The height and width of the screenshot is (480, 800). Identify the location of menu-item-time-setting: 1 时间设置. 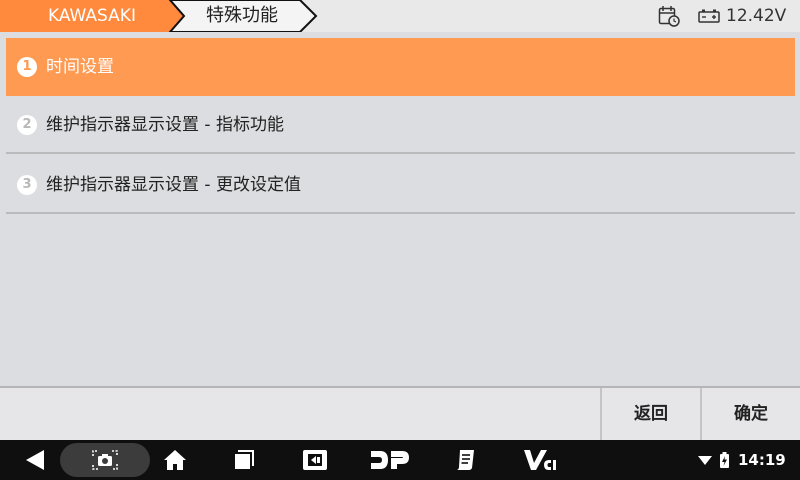
(400, 67).